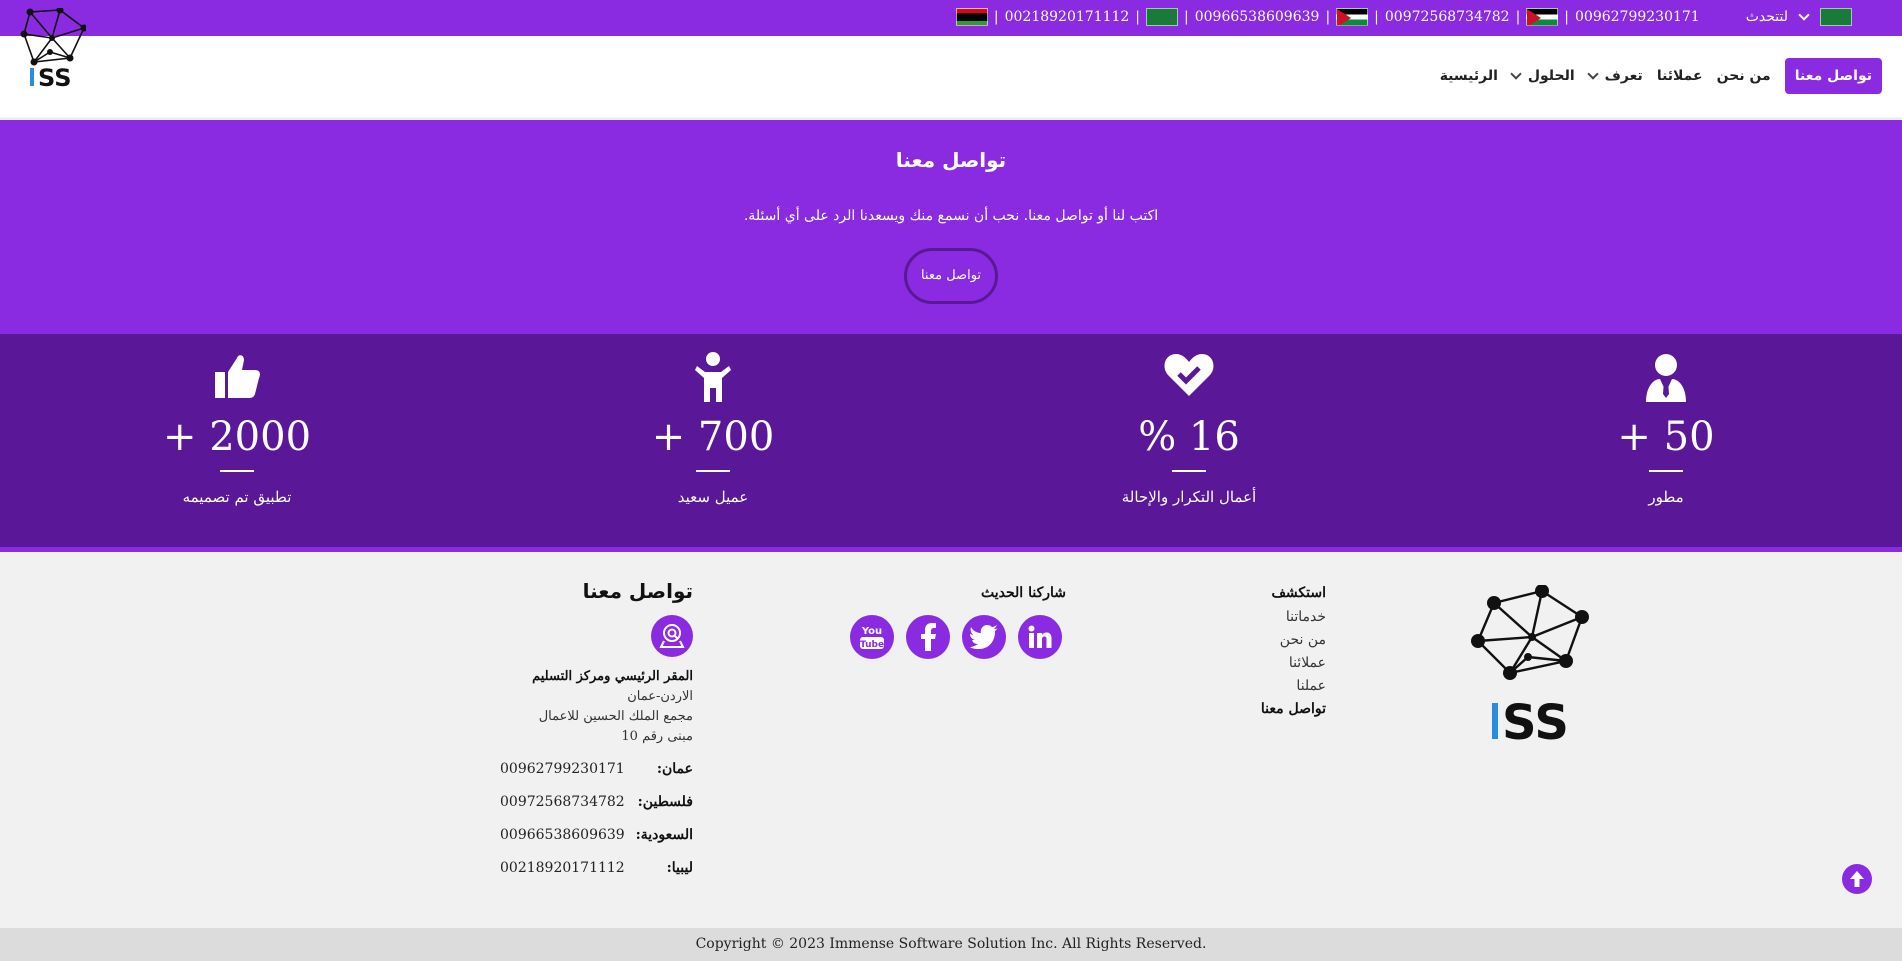 Image resolution: width=1902 pixels, height=961 pixels. Describe the element at coordinates (53, 52) in the screenshot. I see `iss-logo: SS` at that location.